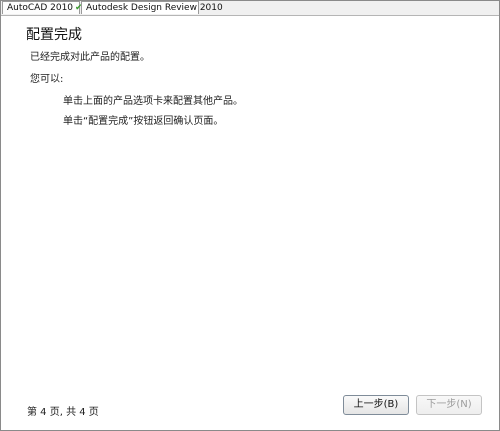 The width and height of the screenshot is (500, 431). I want to click on previous-button: 上一步(B), so click(376, 405).